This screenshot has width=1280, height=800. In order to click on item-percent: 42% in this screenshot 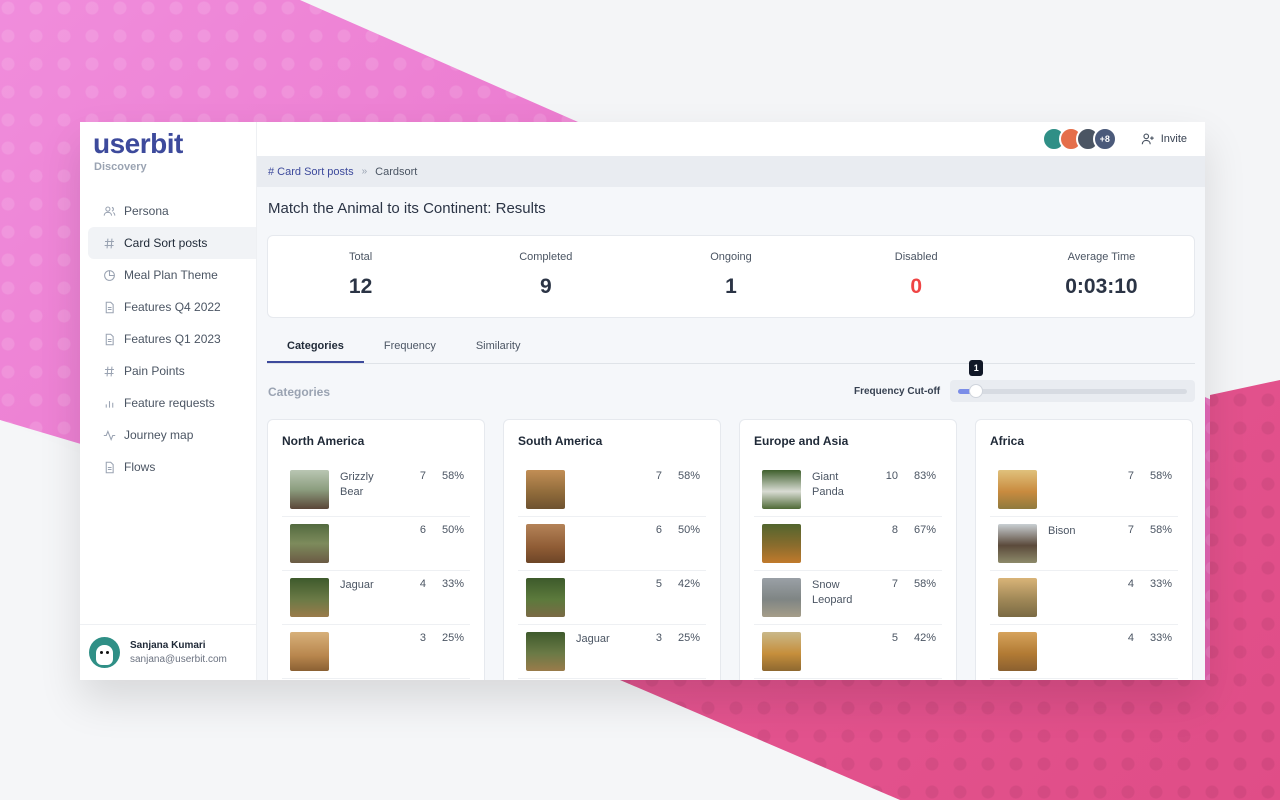, I will do `click(924, 638)`.